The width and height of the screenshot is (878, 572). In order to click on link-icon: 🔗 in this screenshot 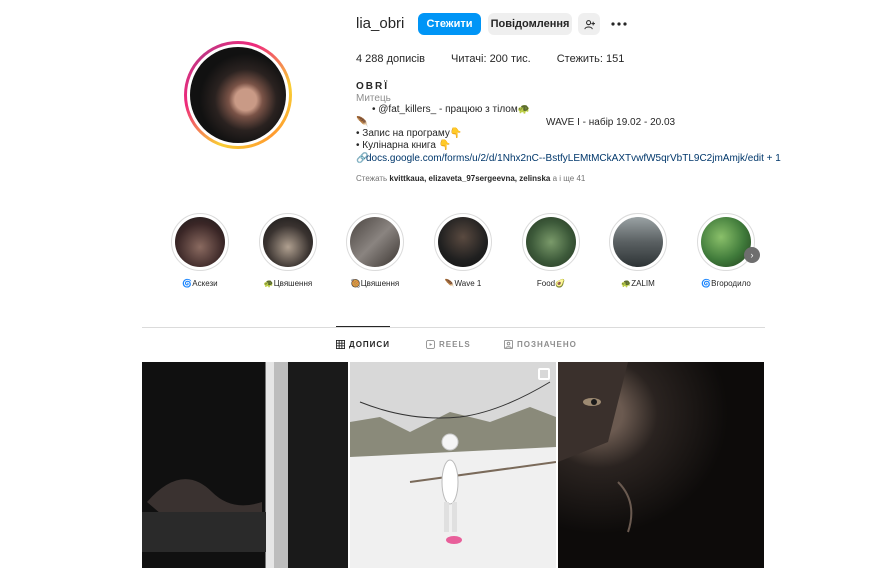, I will do `click(362, 158)`.